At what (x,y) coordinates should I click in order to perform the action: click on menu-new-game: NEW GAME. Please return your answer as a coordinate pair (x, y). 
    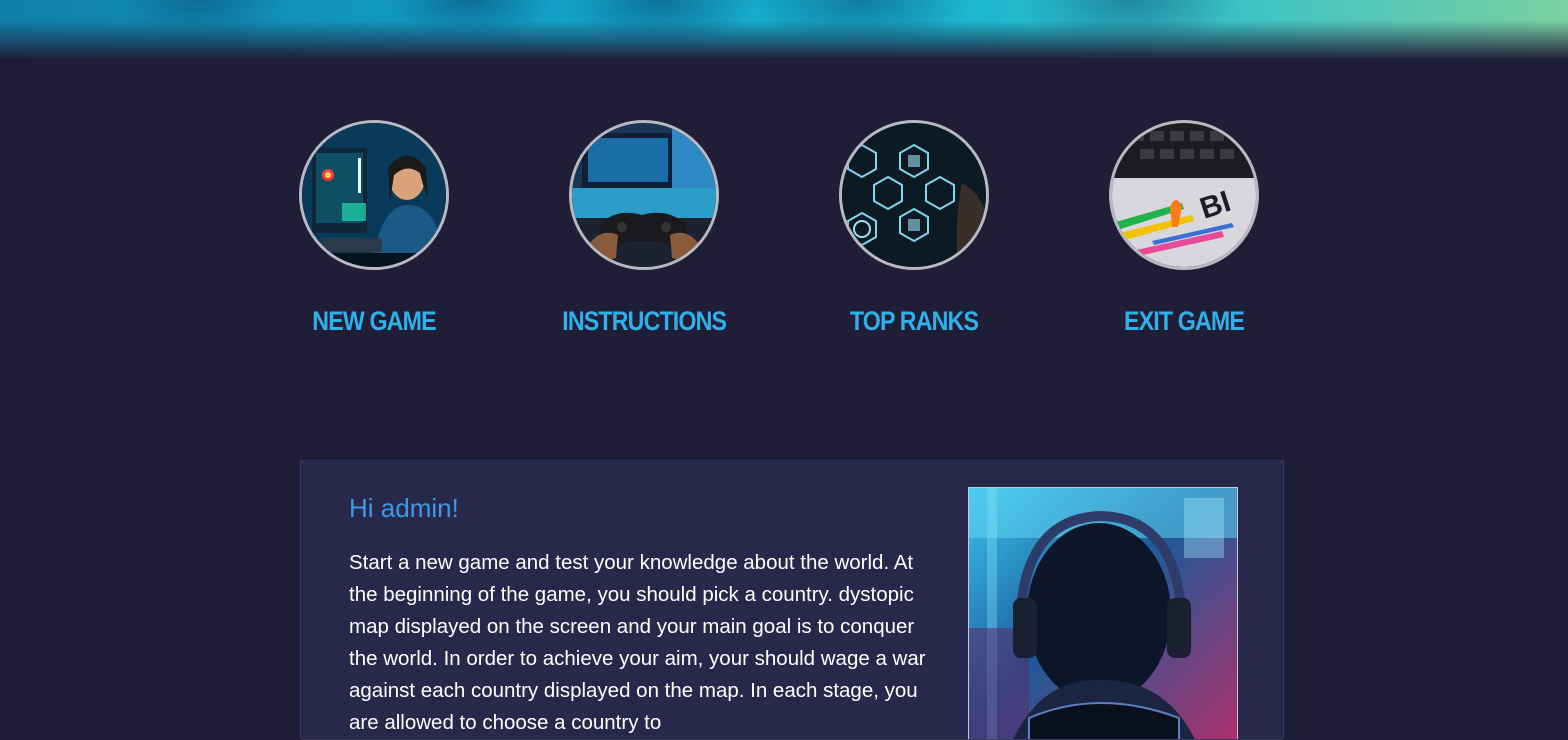
    Looking at the image, I should click on (374, 235).